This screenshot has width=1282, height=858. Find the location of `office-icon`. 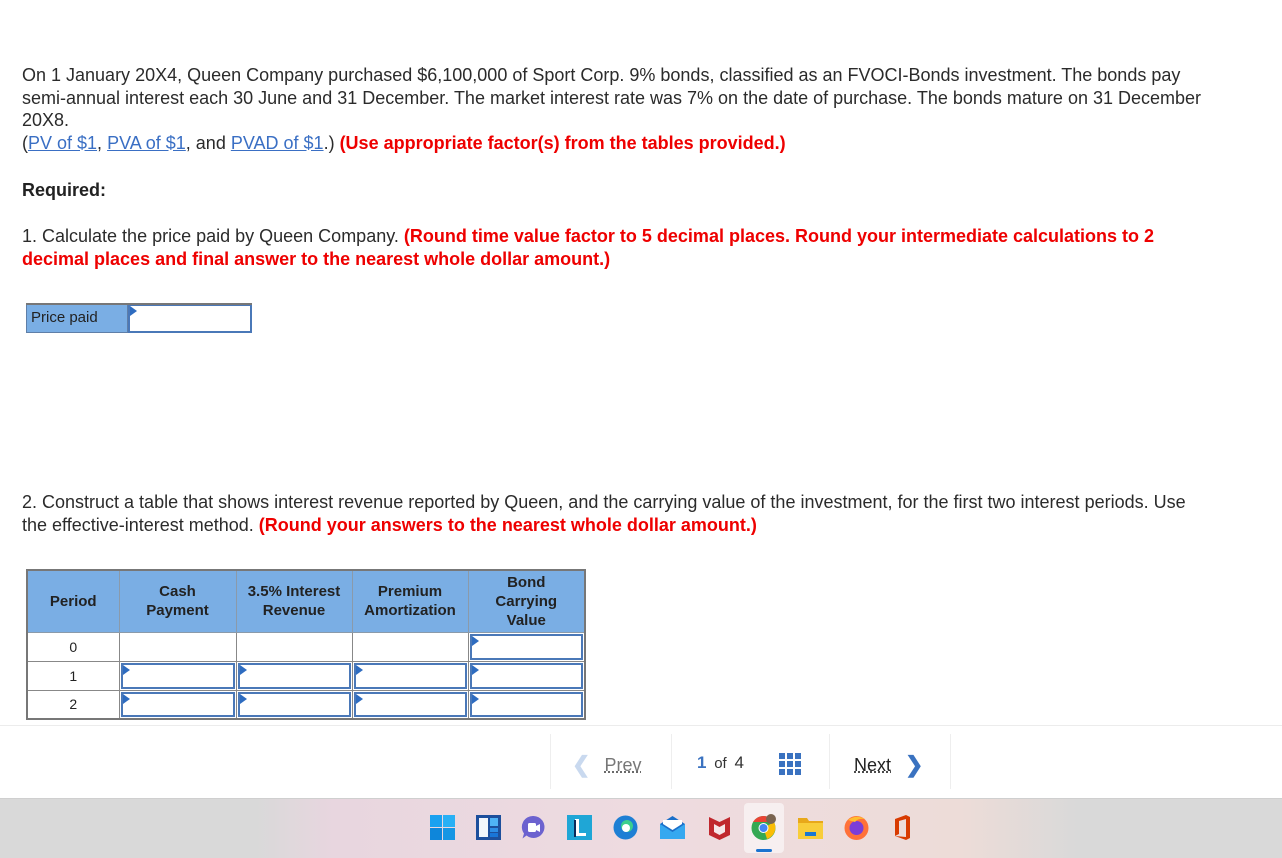

office-icon is located at coordinates (902, 827).